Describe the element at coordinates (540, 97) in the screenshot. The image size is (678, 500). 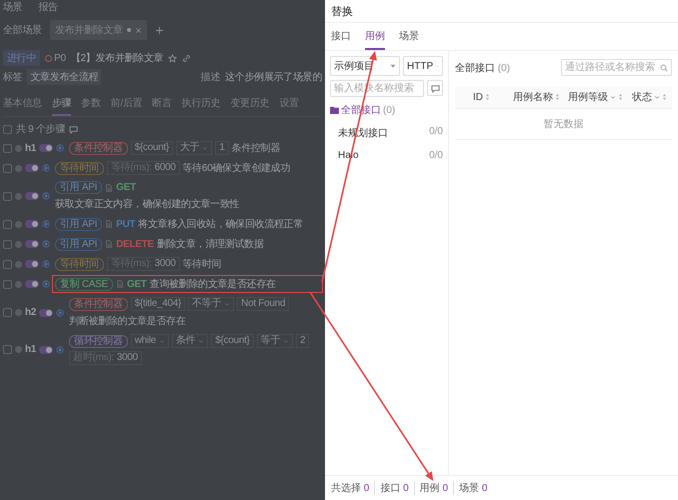
I see `column-header: 用例名称` at that location.